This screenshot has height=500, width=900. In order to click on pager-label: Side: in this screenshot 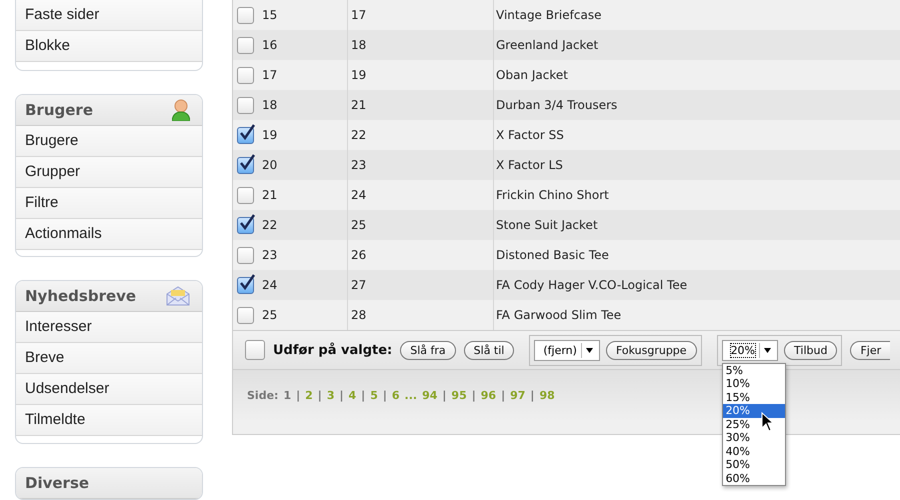, I will do `click(262, 395)`.